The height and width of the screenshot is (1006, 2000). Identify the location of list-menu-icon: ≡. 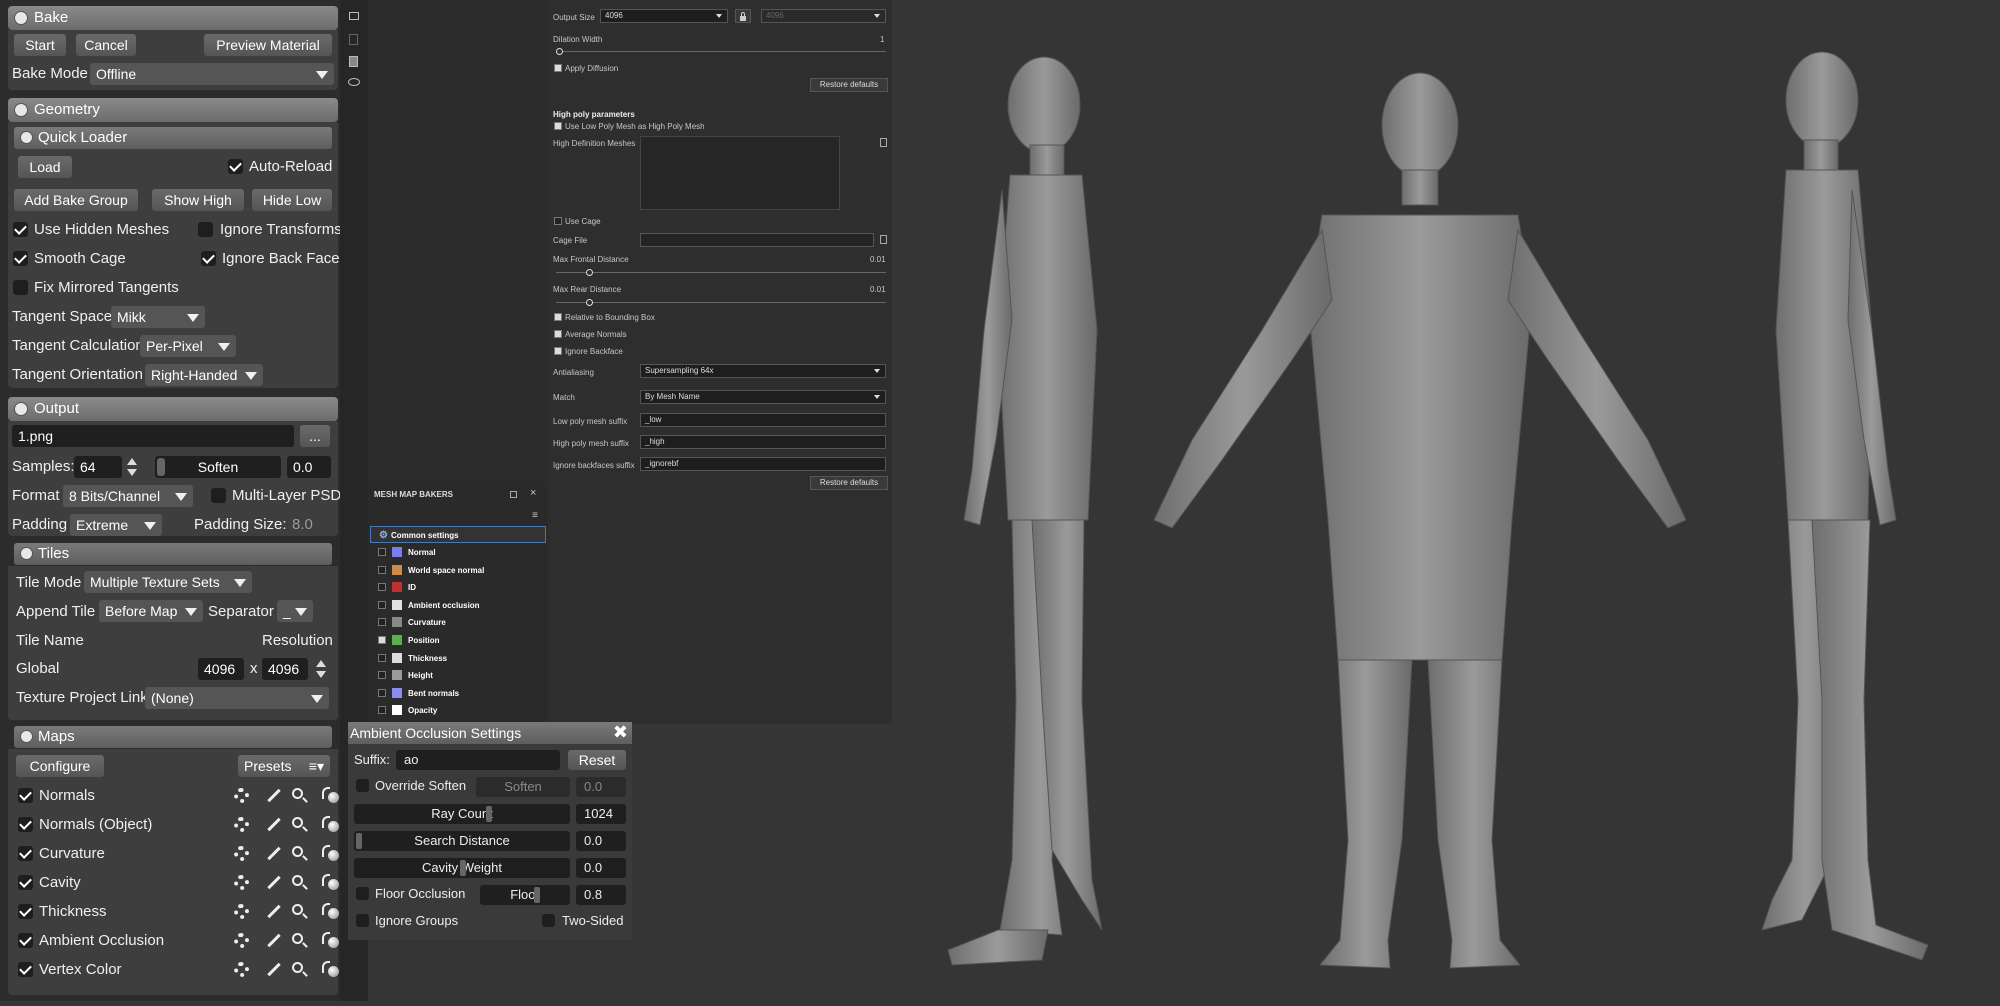
(535, 515).